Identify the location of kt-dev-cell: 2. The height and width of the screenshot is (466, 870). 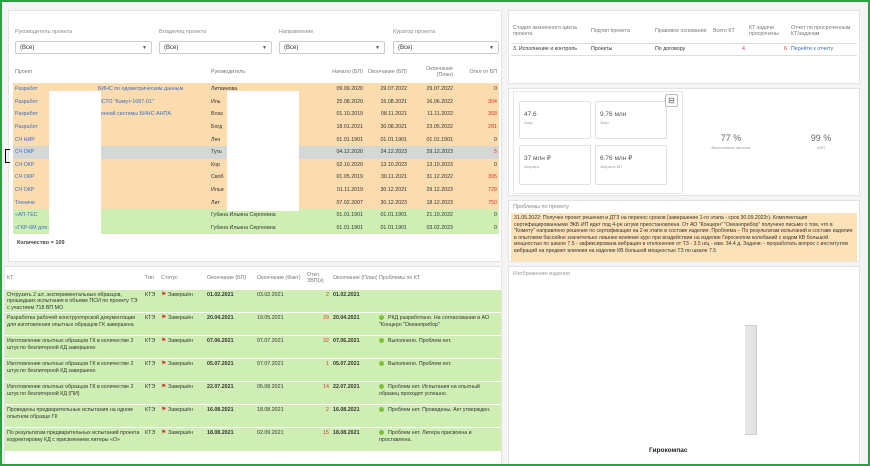
(327, 294).